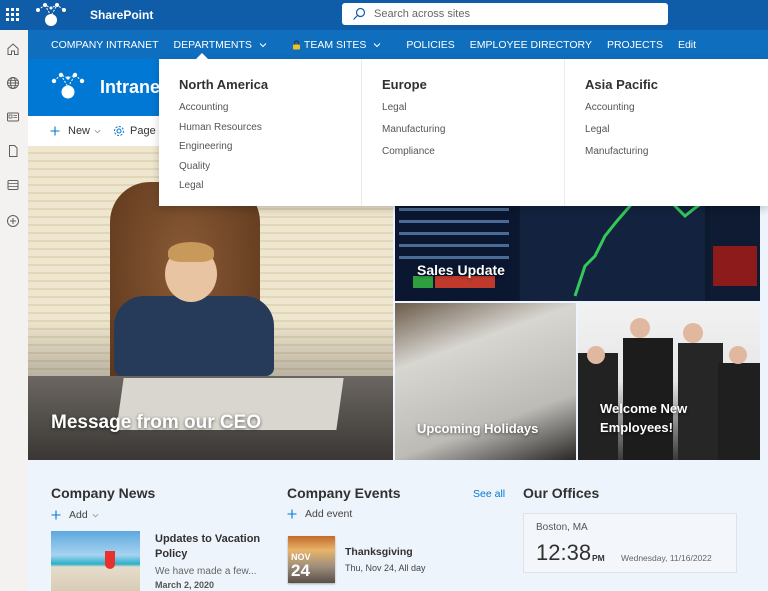 This screenshot has height=591, width=768. I want to click on hero-tile-welcome: Welcome New Employees!, so click(669, 381).